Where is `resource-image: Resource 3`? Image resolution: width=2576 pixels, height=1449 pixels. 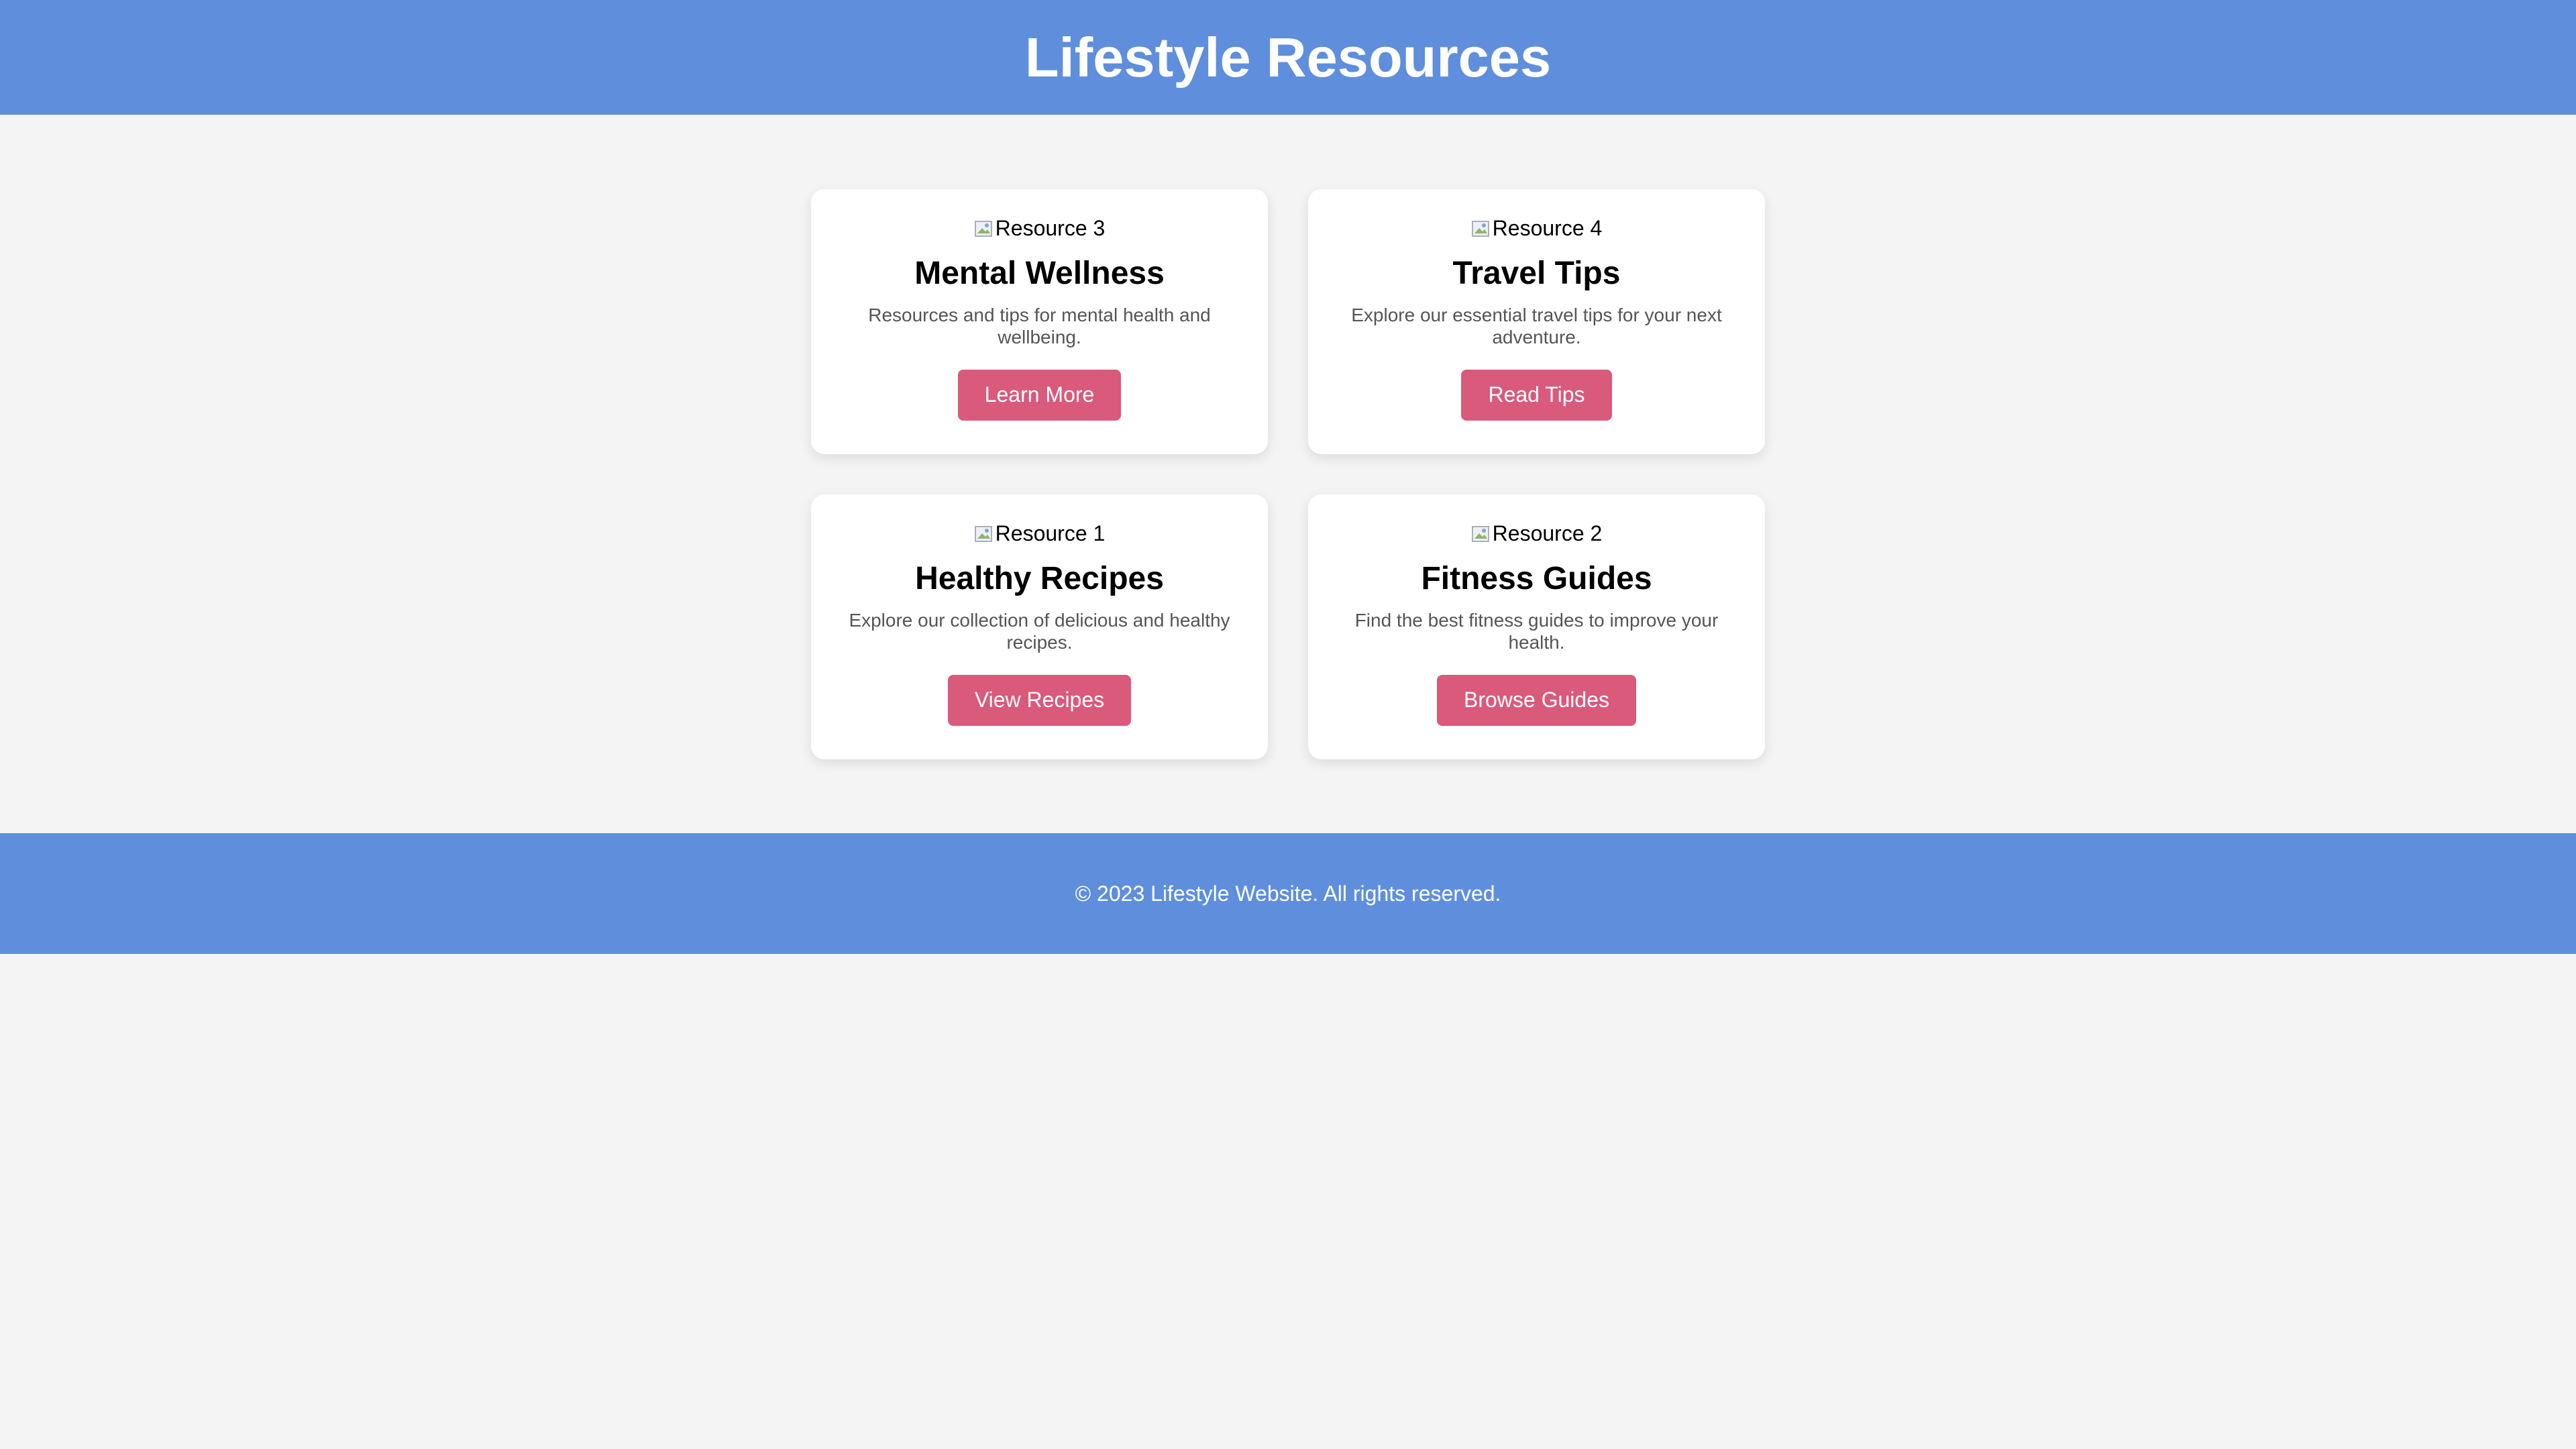 resource-image: Resource 3 is located at coordinates (1040, 228).